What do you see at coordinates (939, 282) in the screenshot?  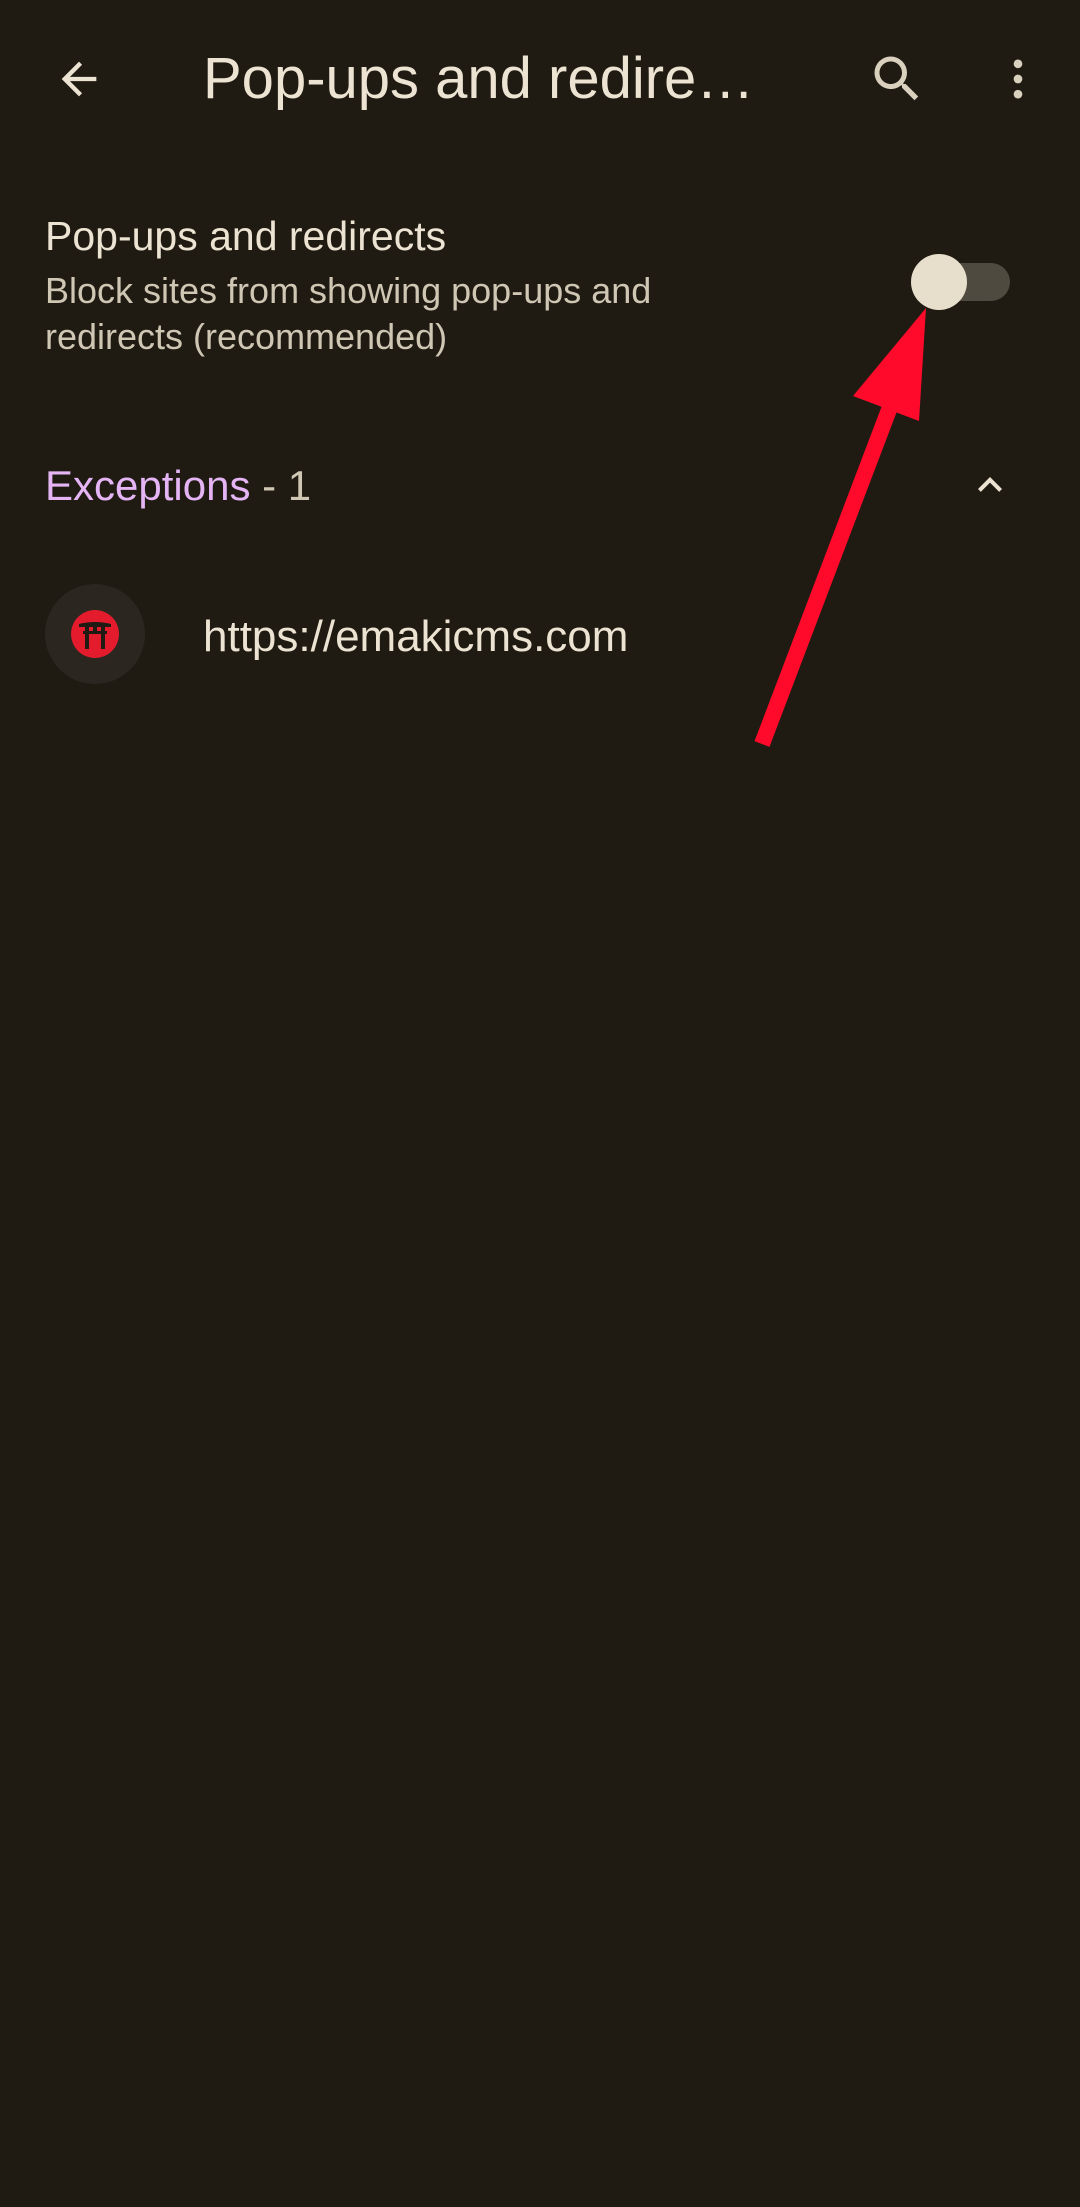 I see `toggle-thumb` at bounding box center [939, 282].